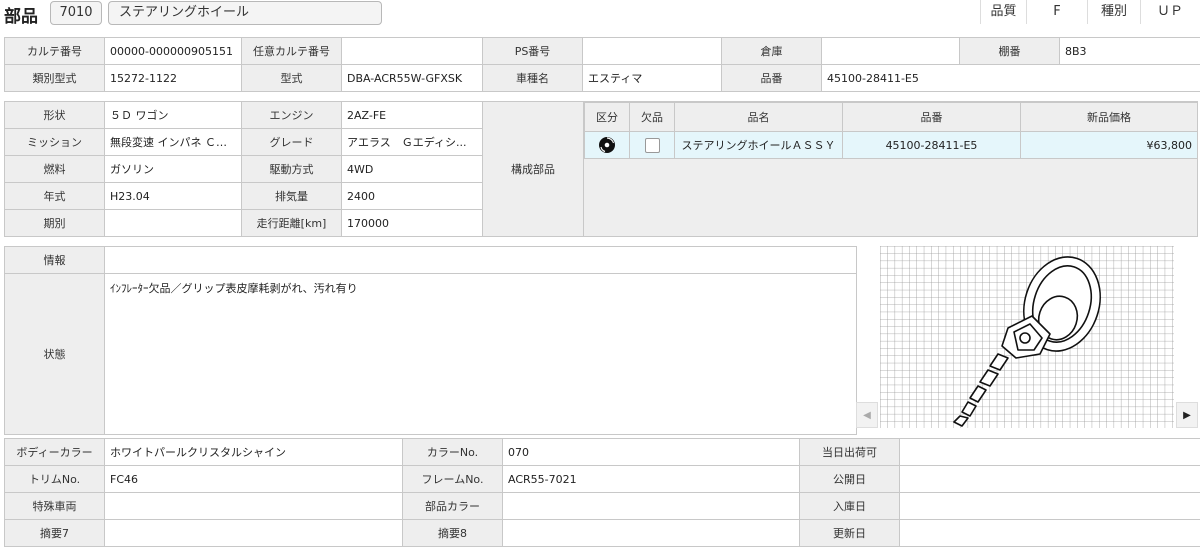 This screenshot has width=1200, height=548. What do you see at coordinates (452, 533) in the screenshot?
I see `note8-label: 摘要8` at bounding box center [452, 533].